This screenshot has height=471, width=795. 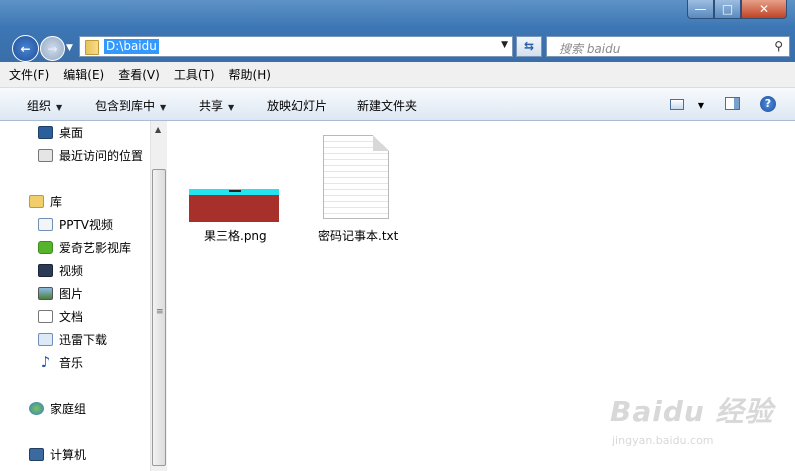 What do you see at coordinates (45, 132) in the screenshot?
I see `desktop-icon` at bounding box center [45, 132].